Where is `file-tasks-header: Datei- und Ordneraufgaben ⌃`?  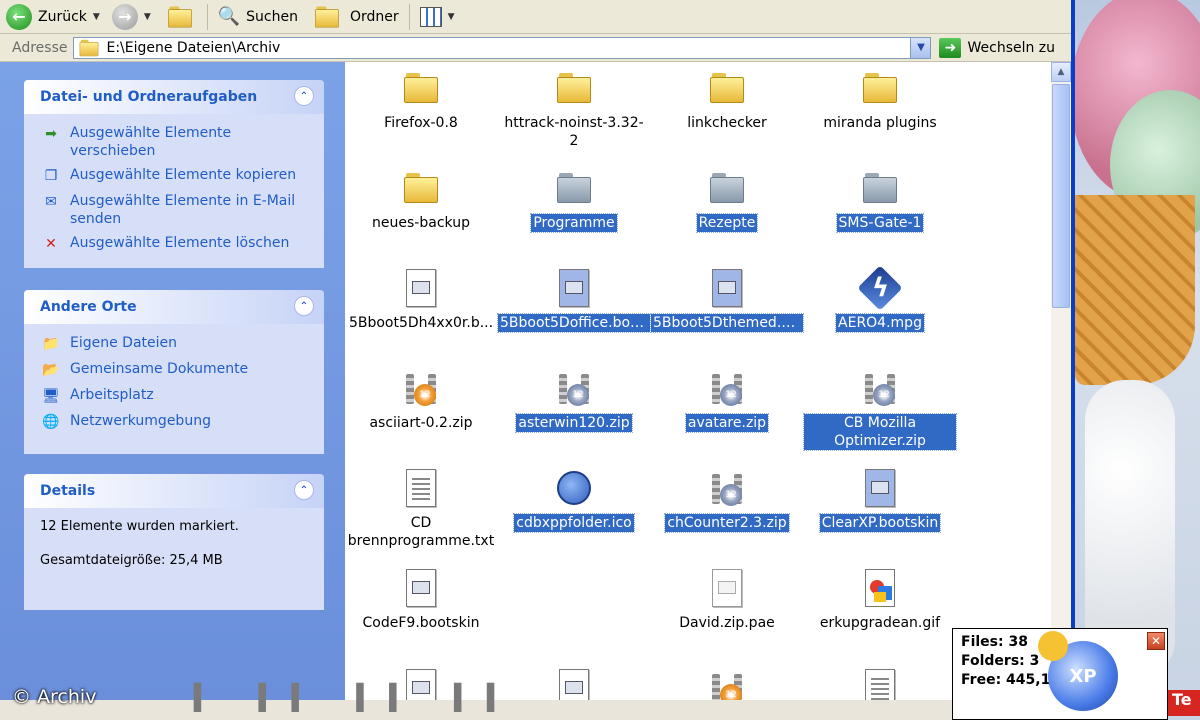
file-tasks-header: Datei- und Ordneraufgaben ⌃ is located at coordinates (174, 97).